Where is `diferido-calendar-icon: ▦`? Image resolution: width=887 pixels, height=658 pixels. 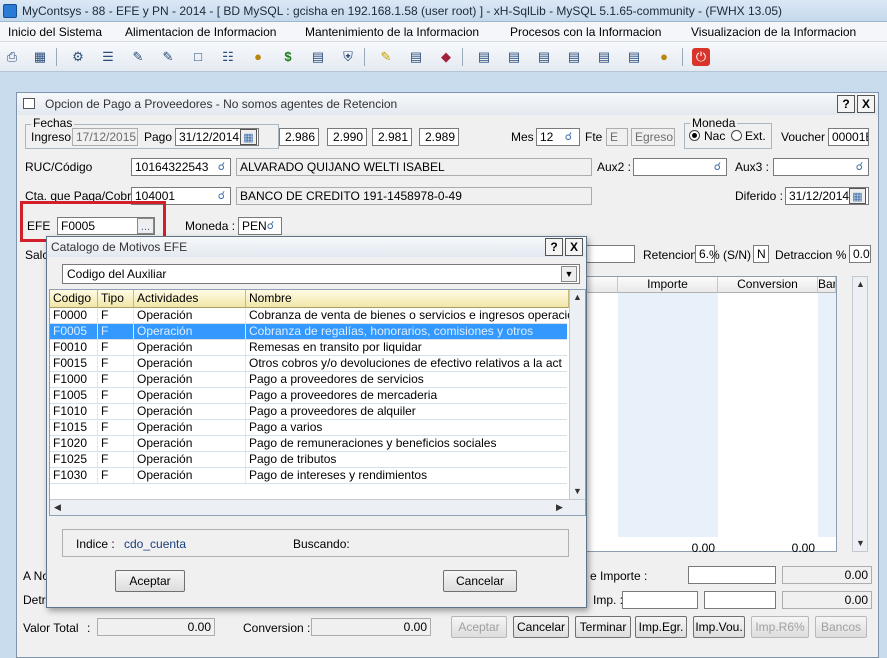
diferido-calendar-icon: ▦ is located at coordinates (857, 196).